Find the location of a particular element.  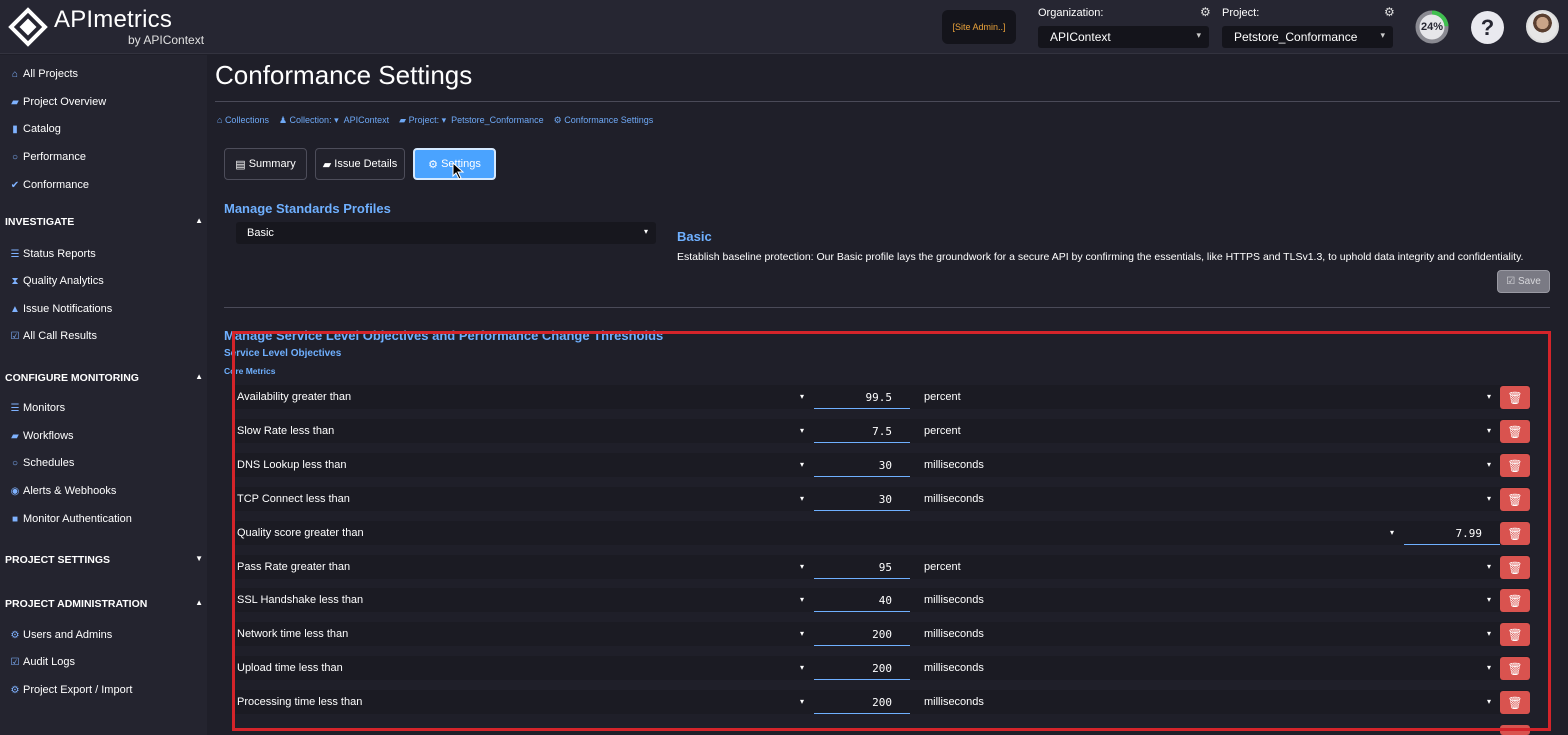

user-avatar is located at coordinates (1542, 26).